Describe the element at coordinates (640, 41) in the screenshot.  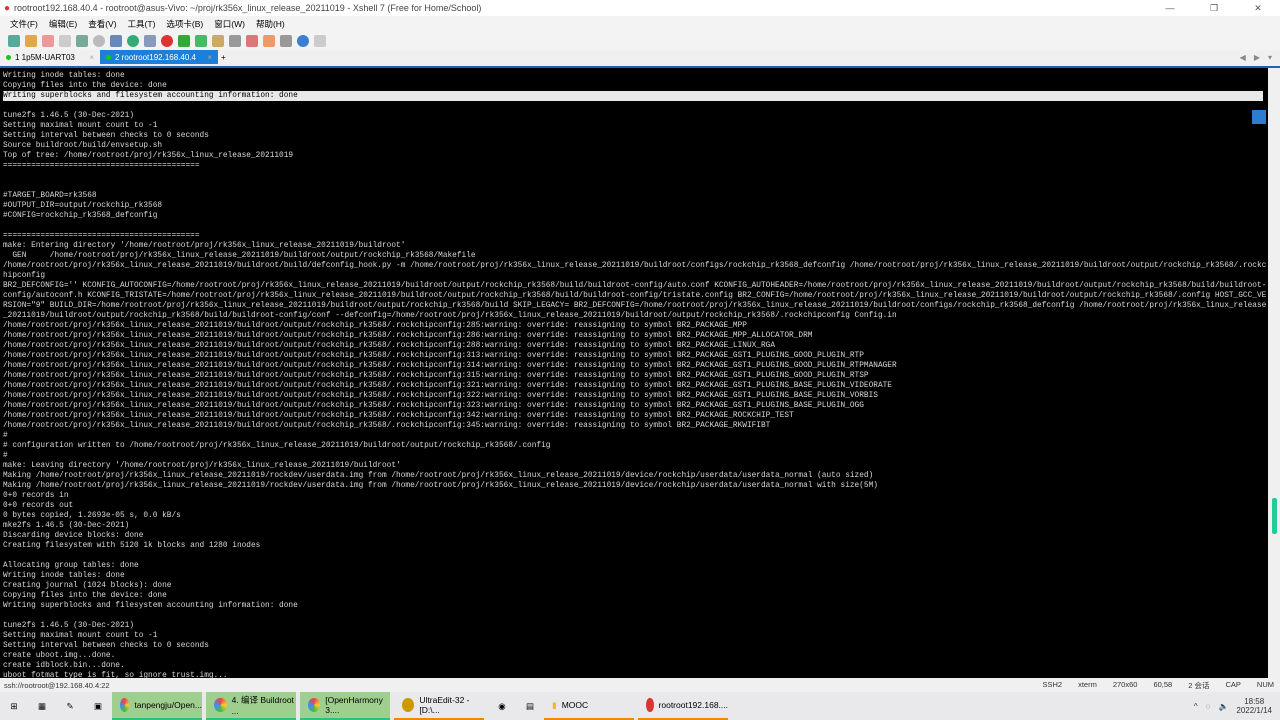
I see `toolbar` at that location.